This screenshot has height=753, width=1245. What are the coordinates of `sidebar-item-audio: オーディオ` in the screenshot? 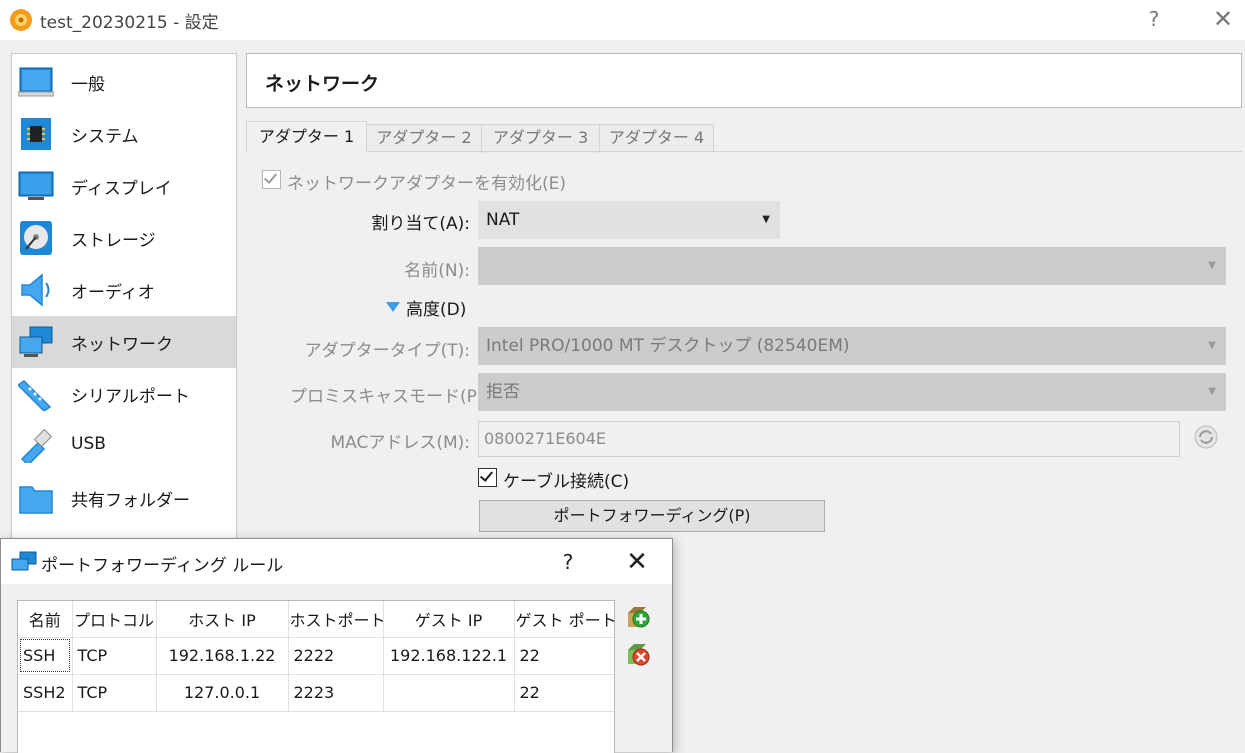 It's located at (124, 290).